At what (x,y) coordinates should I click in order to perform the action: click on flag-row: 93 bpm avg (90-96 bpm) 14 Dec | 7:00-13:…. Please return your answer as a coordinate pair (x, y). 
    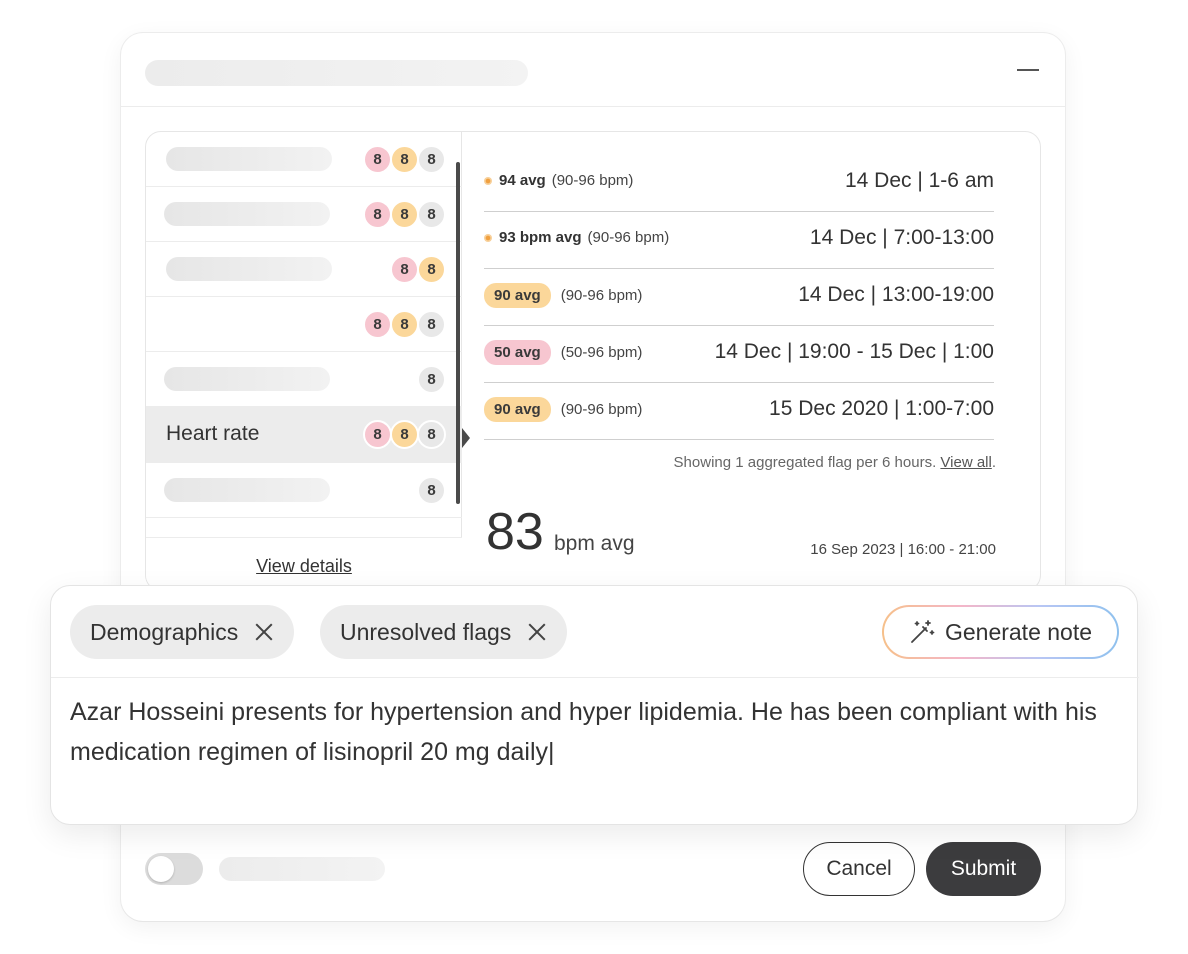
    Looking at the image, I should click on (739, 240).